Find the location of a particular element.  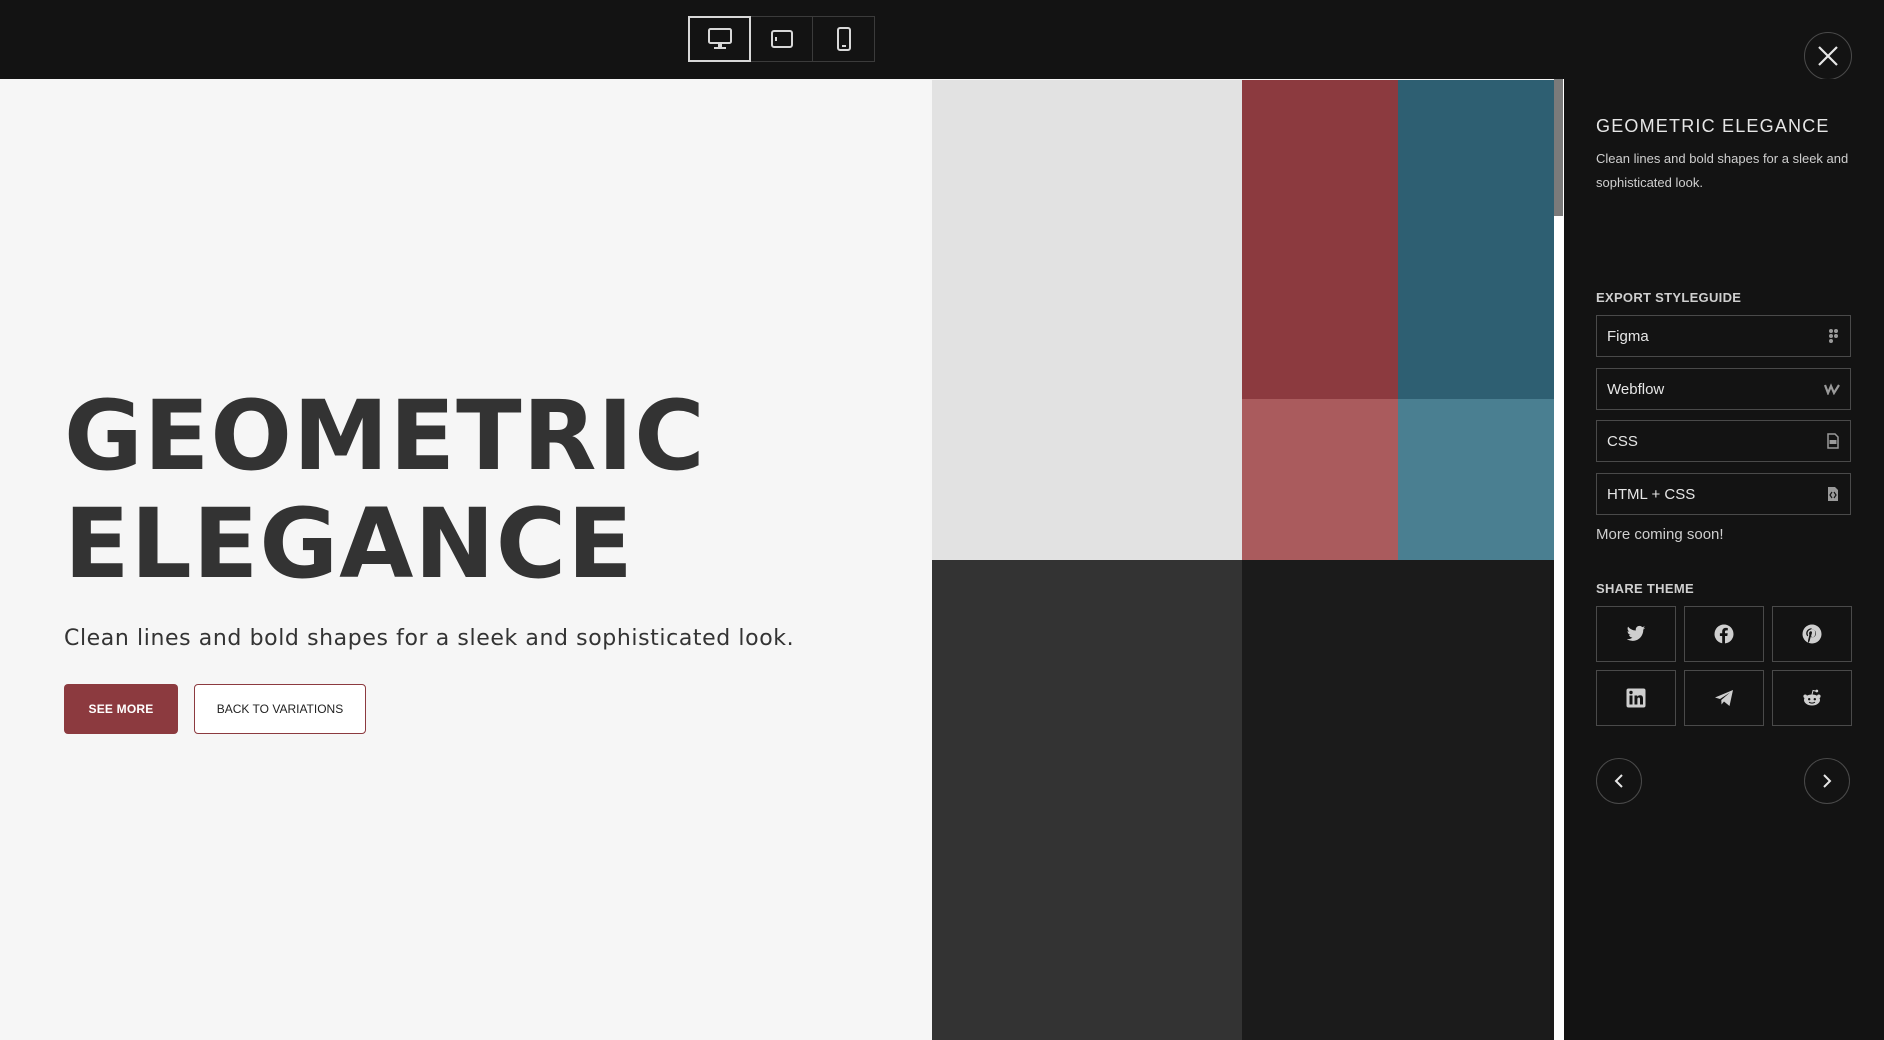

export-figma-button: Figma is located at coordinates (1723, 336).